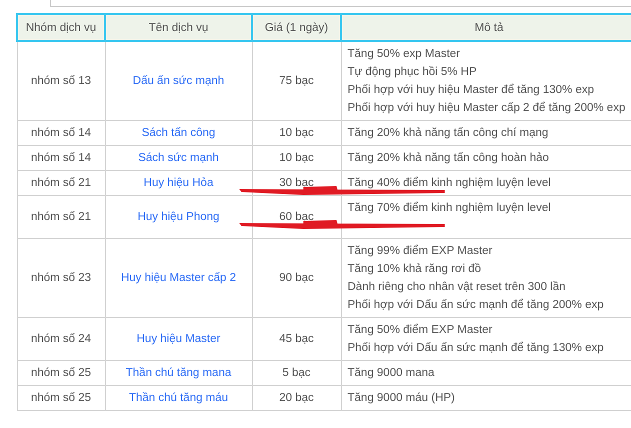  I want to click on description-text: Tăng 10% khả răng rơi đồ, so click(415, 269).